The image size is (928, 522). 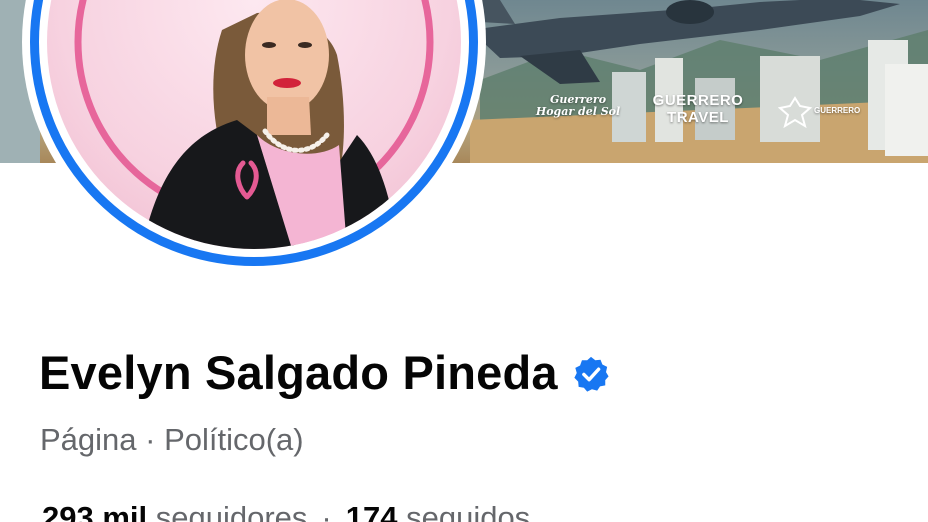 I want to click on following-link: 174 seguidos, so click(x=438, y=511).